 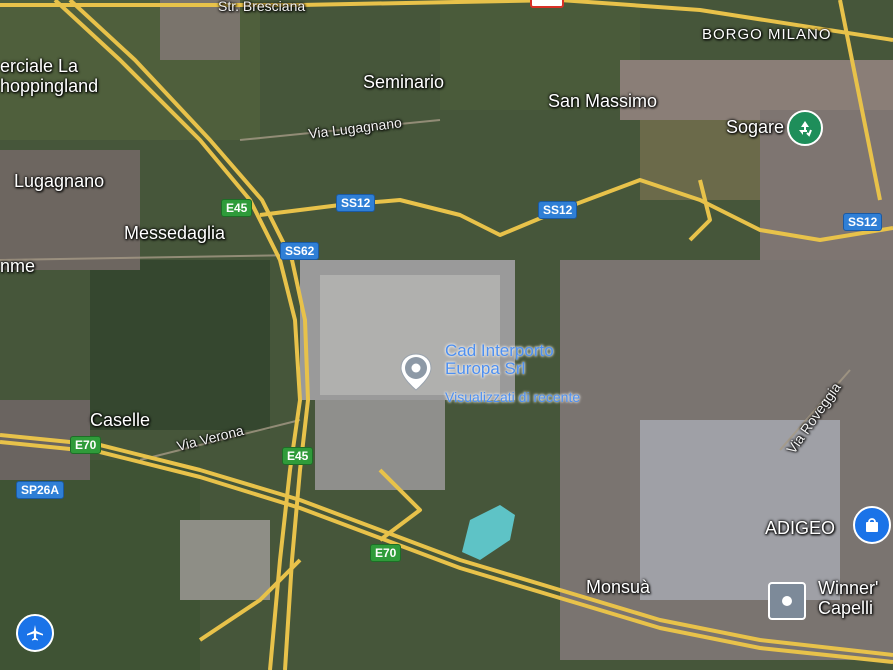 I want to click on road-label-str-bresciana: Str. Bresciana, so click(x=262, y=7).